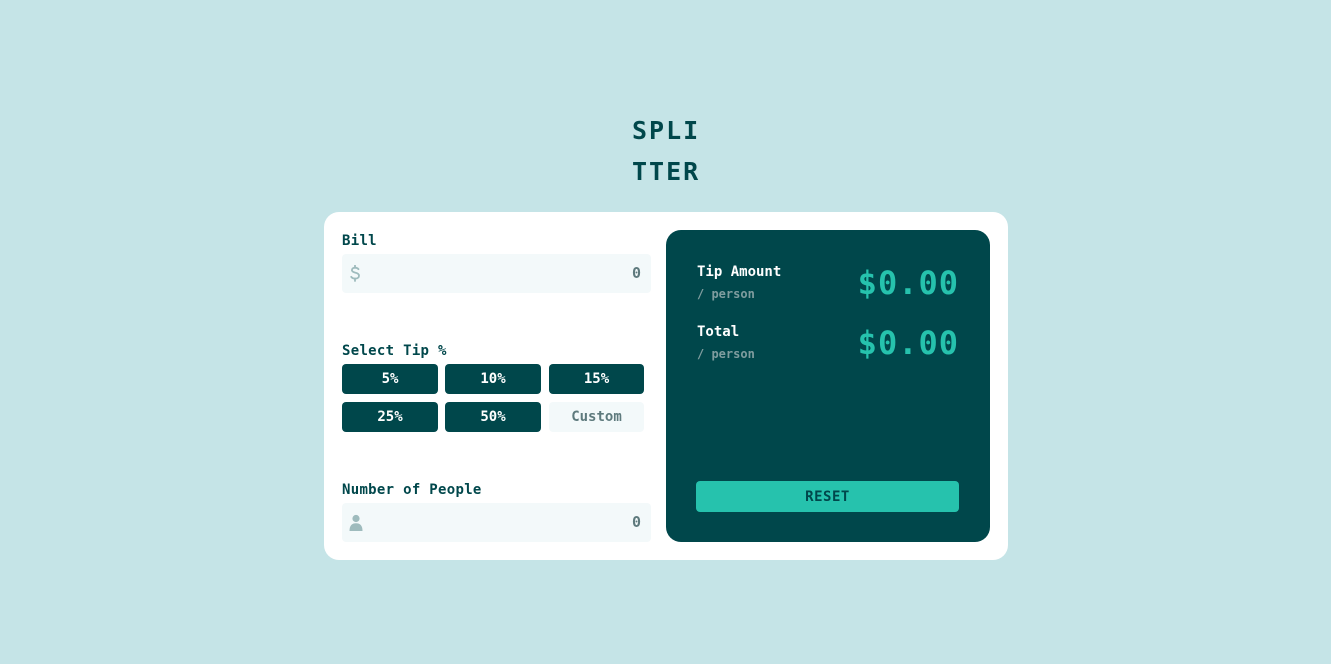 The width and height of the screenshot is (1331, 664). I want to click on tip-button-50: 50%, so click(493, 417).